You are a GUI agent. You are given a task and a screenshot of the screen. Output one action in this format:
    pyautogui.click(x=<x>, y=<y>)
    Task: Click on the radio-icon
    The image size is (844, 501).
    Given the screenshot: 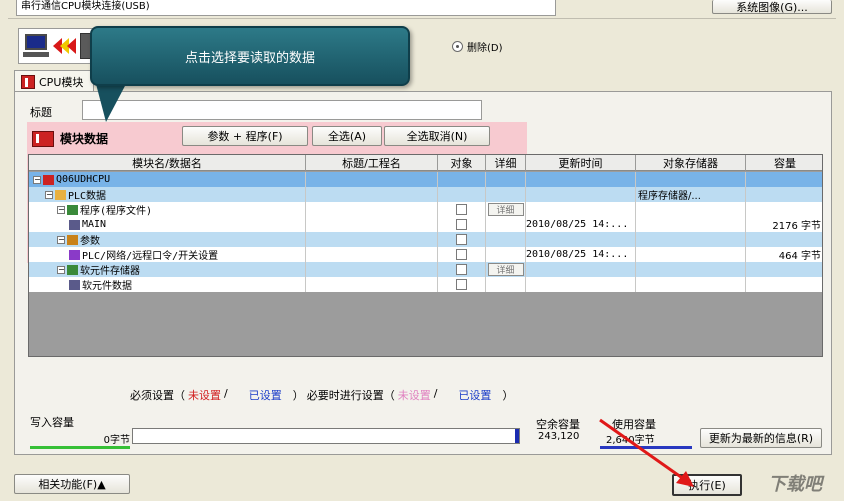 What is the action you would take?
    pyautogui.click(x=457, y=46)
    